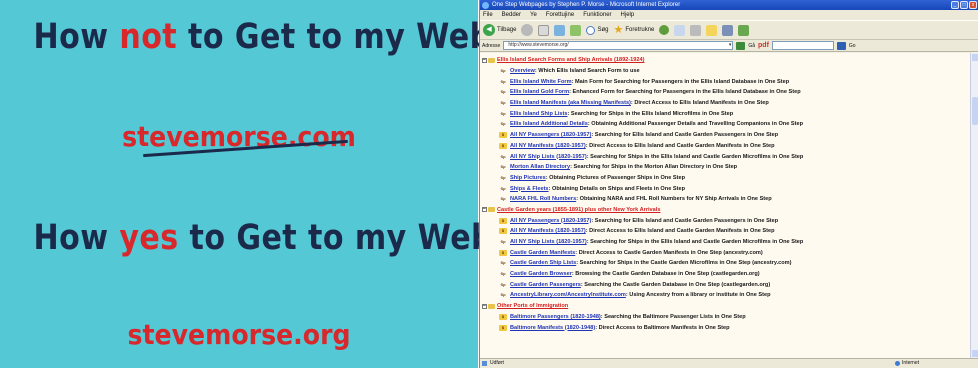 The height and width of the screenshot is (368, 978). I want to click on item-link: NARA FHL Roll Numbers, so click(543, 199).